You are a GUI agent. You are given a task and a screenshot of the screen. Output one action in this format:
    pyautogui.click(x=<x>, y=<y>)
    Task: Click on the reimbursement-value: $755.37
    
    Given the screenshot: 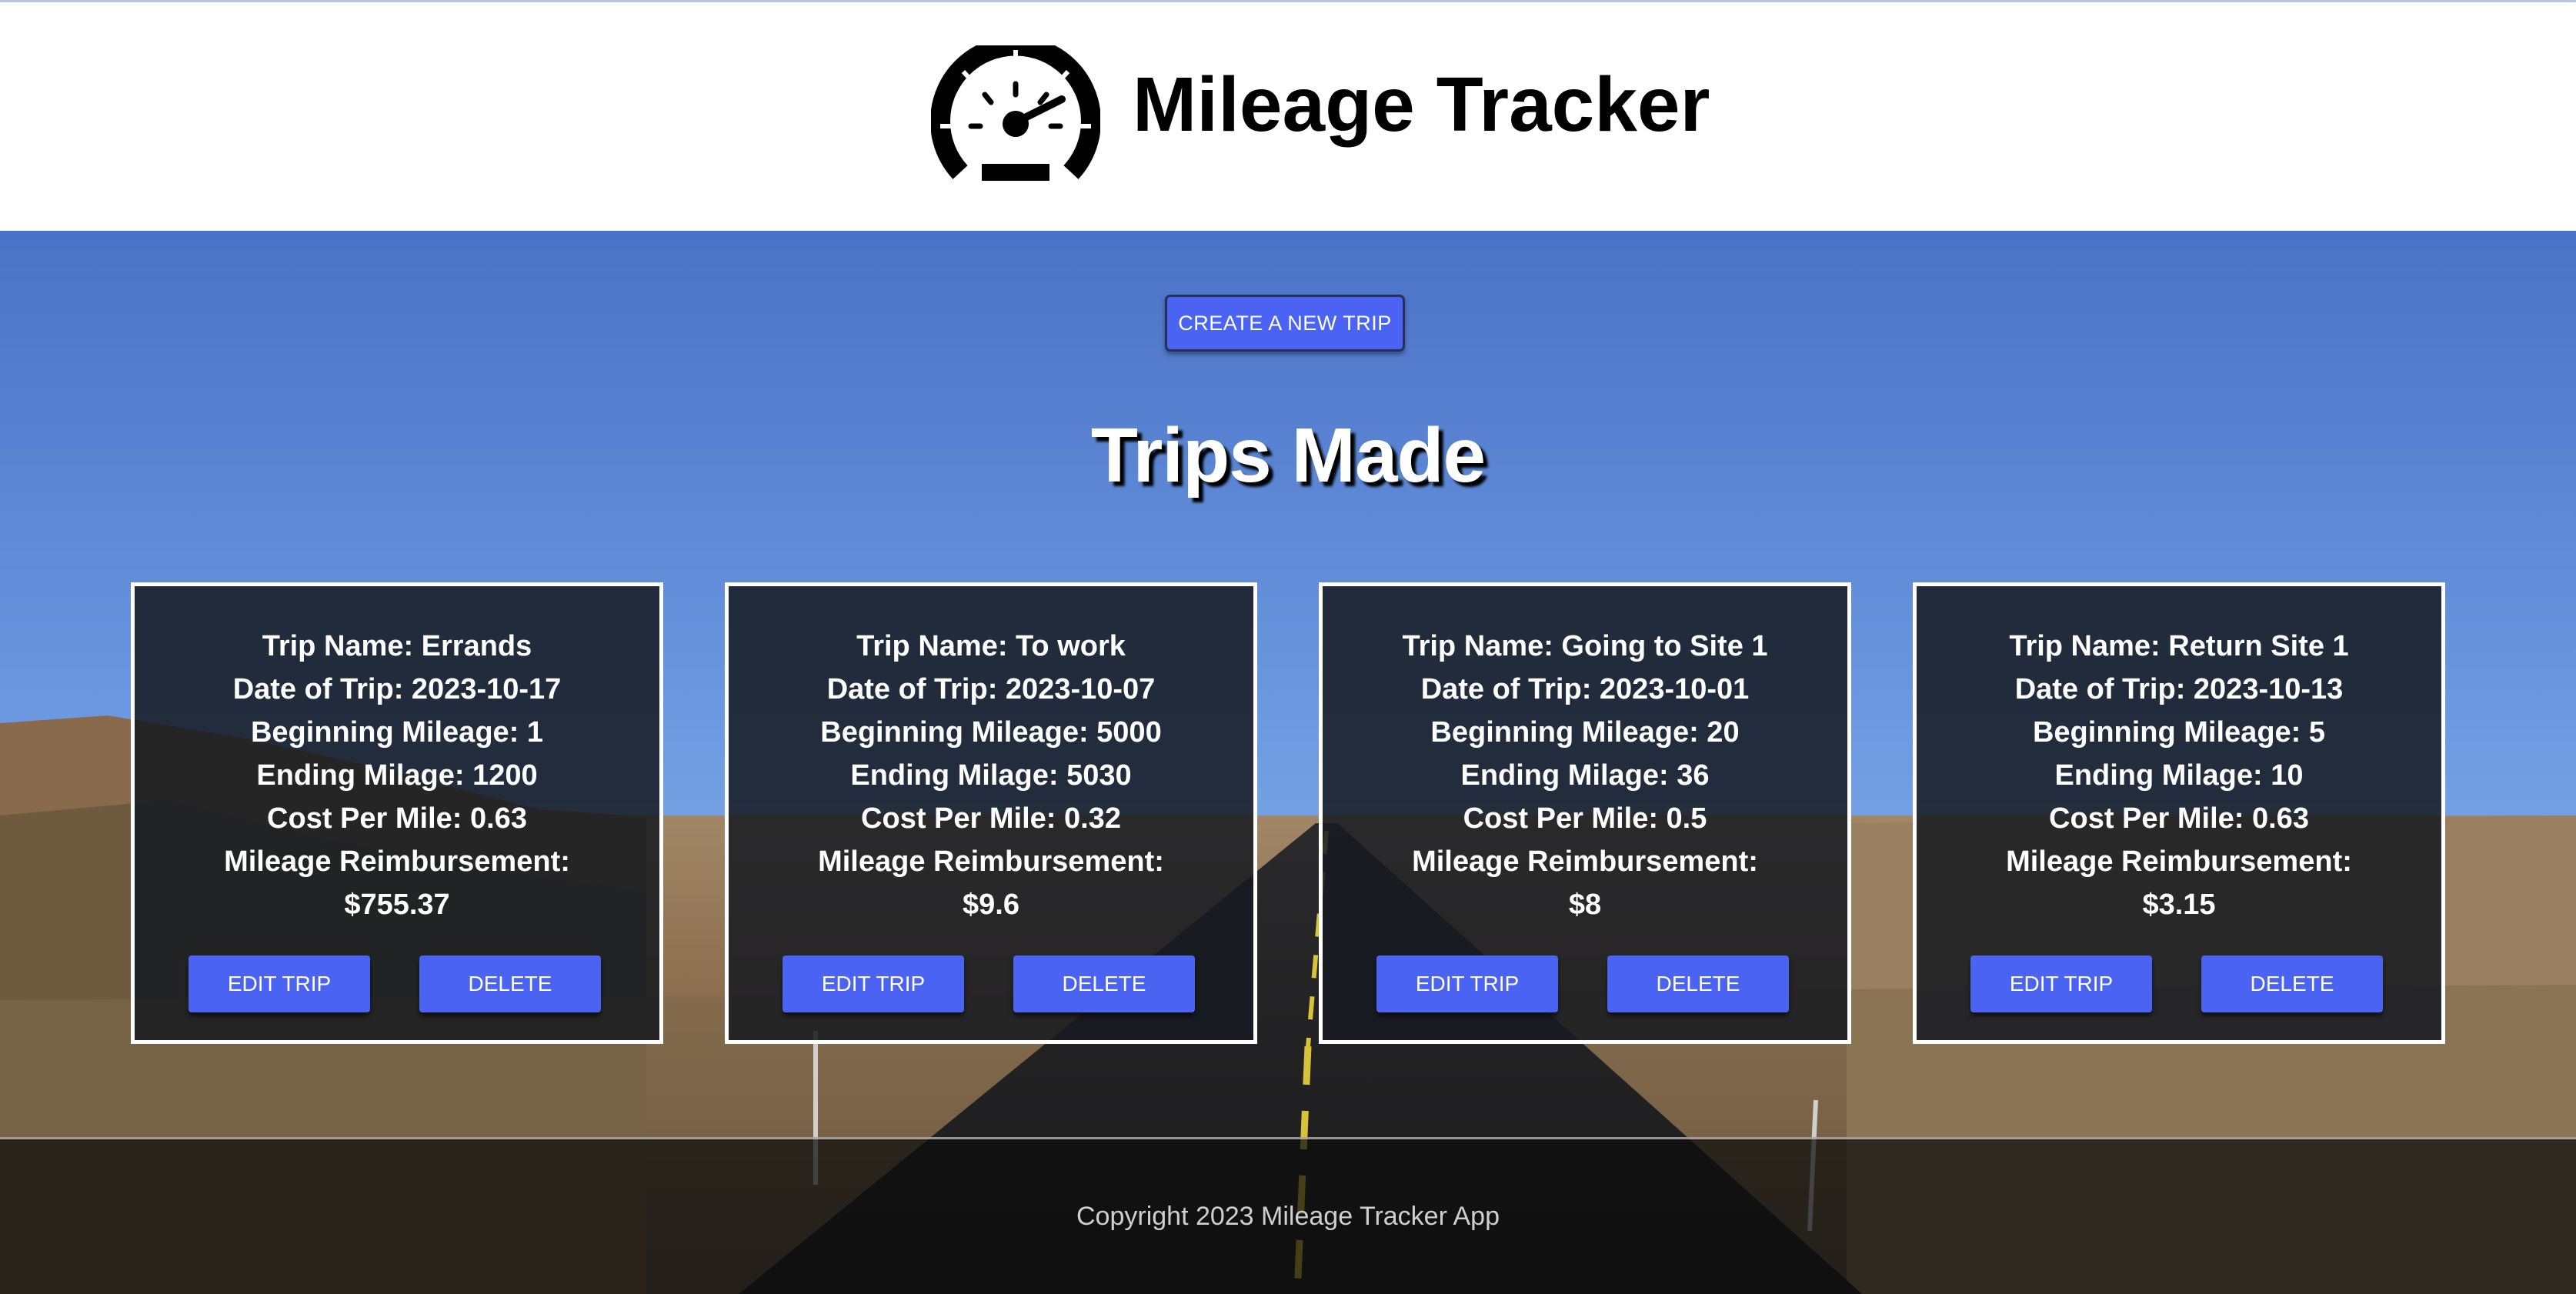 What is the action you would take?
    pyautogui.click(x=397, y=905)
    